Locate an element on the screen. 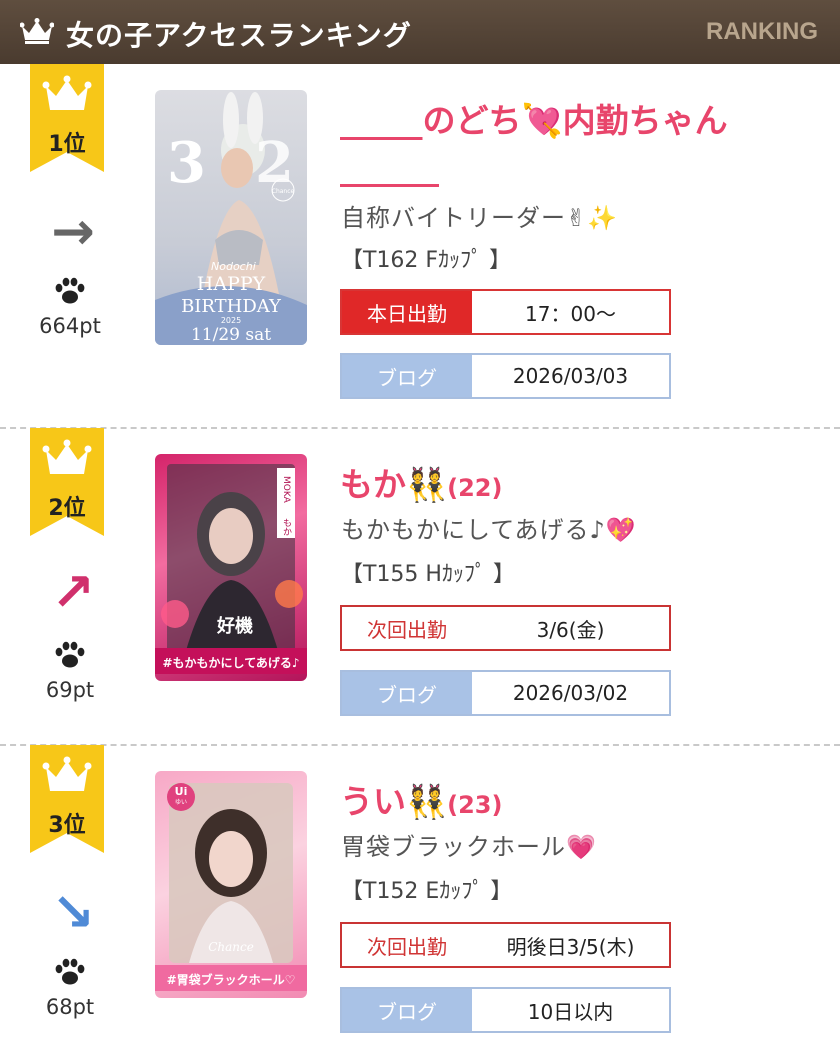  blog-date: 2026/03/02 is located at coordinates (570, 693).